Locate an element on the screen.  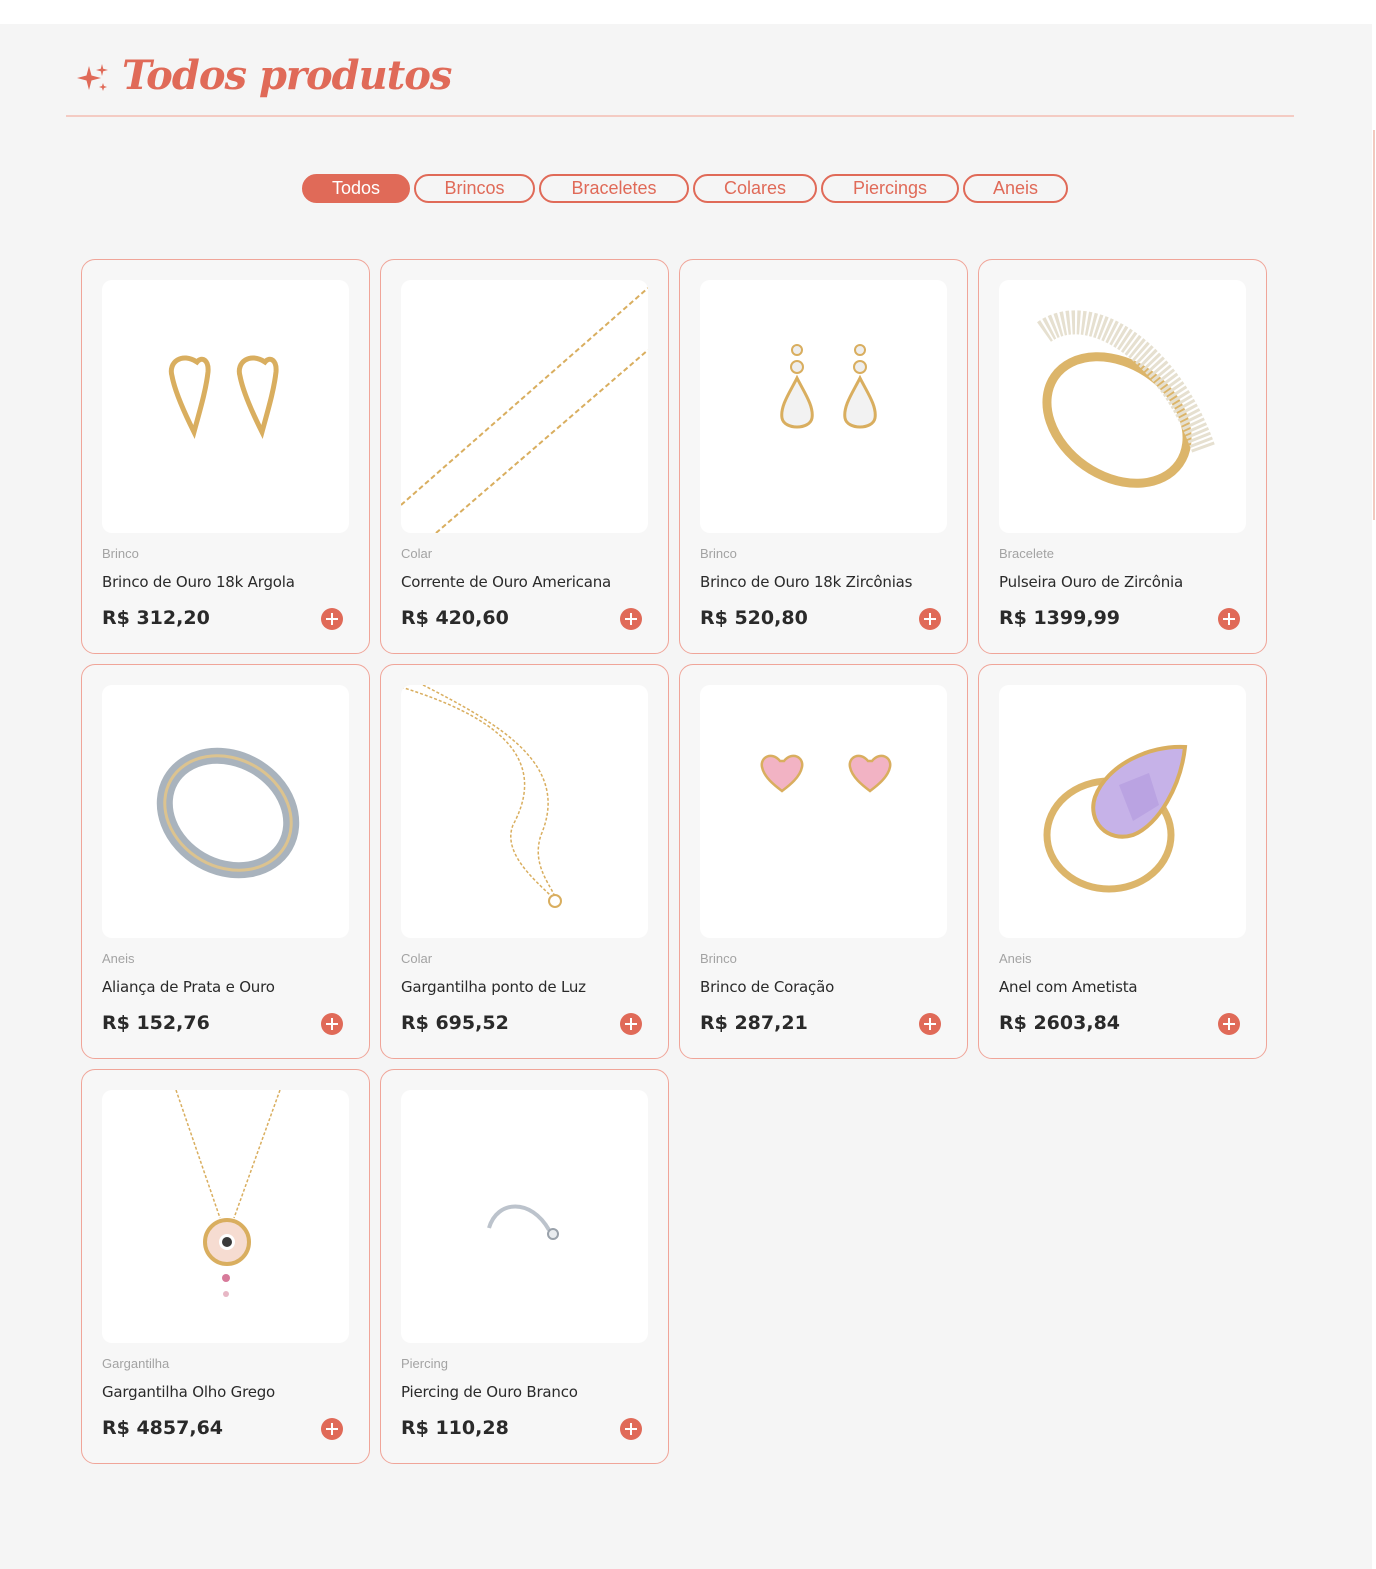
product-name: Aliança de Prata e Ouro is located at coordinates (188, 987).